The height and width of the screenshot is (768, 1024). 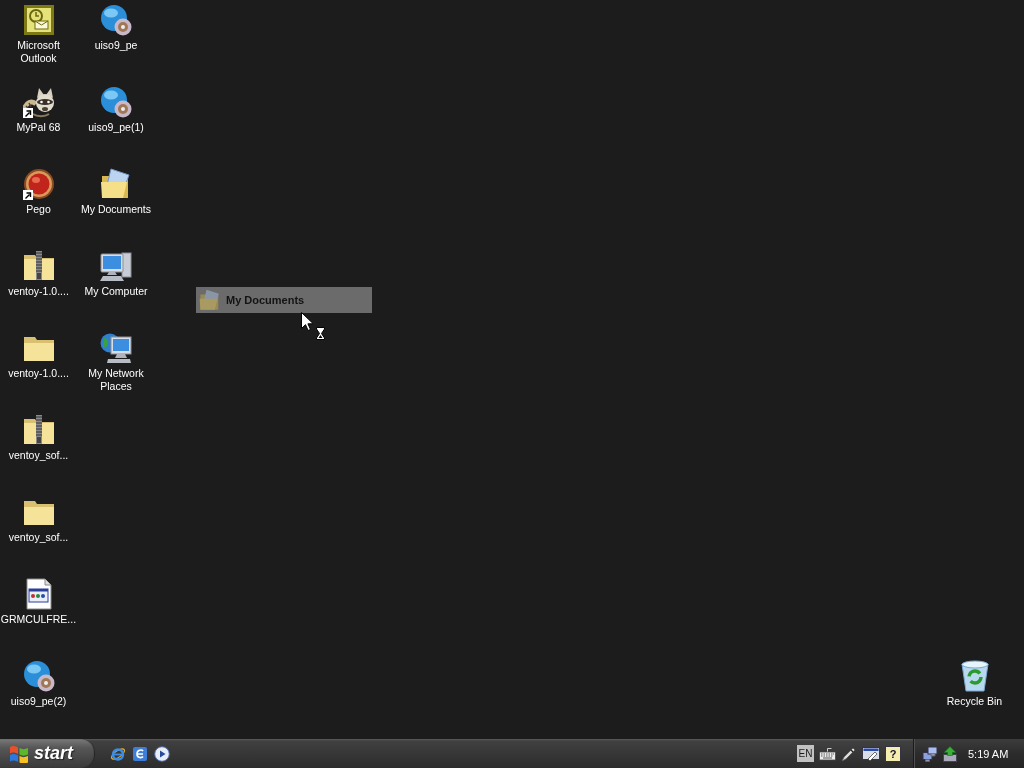 I want to click on desktop-icon-label: Pego, so click(x=38, y=209).